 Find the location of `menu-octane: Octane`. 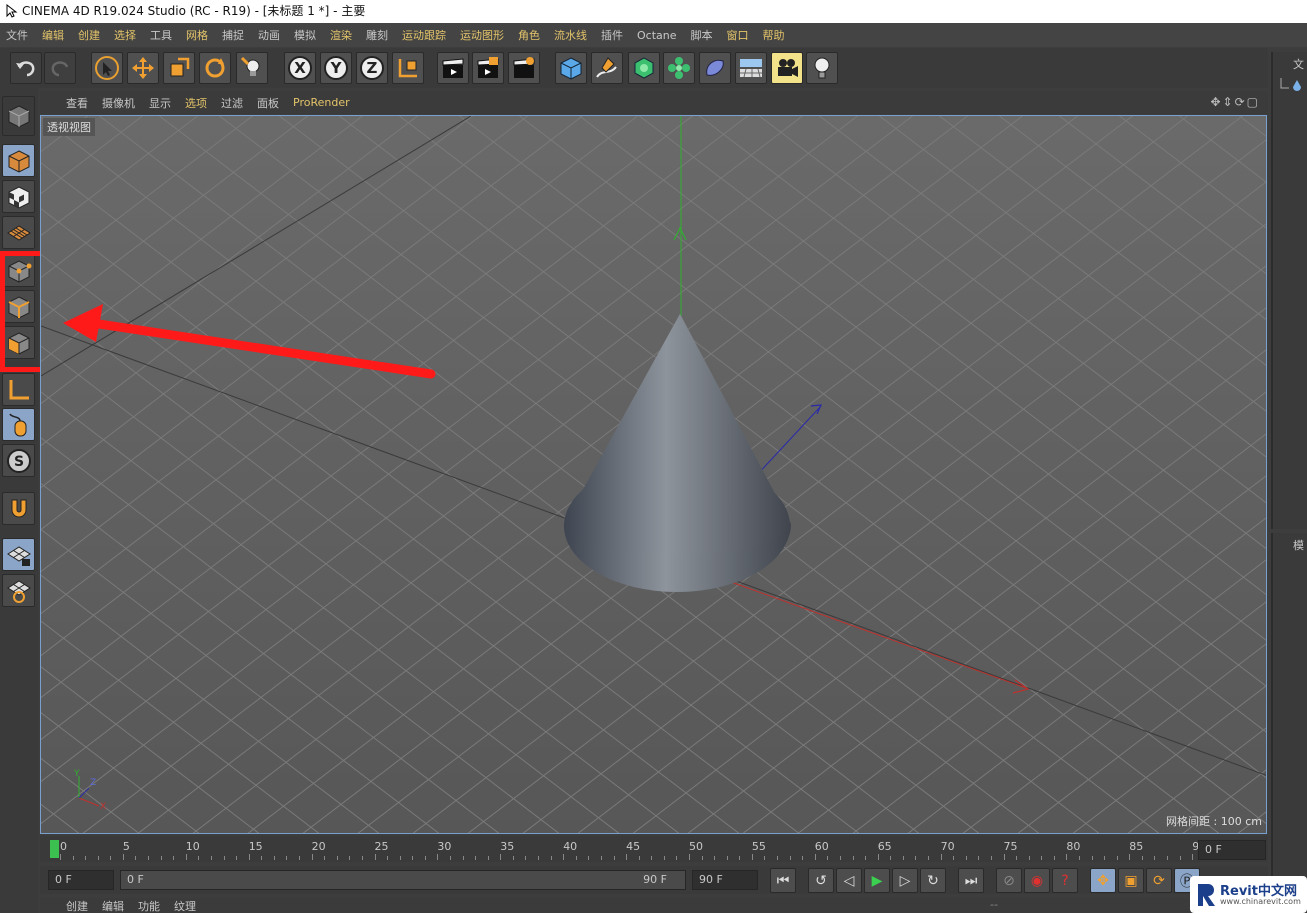

menu-octane: Octane is located at coordinates (657, 35).